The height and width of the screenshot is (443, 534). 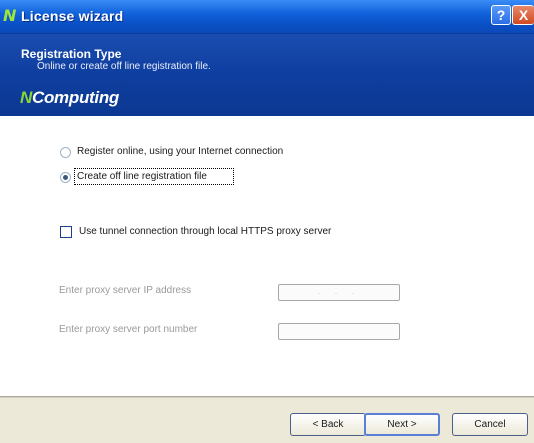 I want to click on proxy-ip-field: . . ., so click(x=339, y=292).